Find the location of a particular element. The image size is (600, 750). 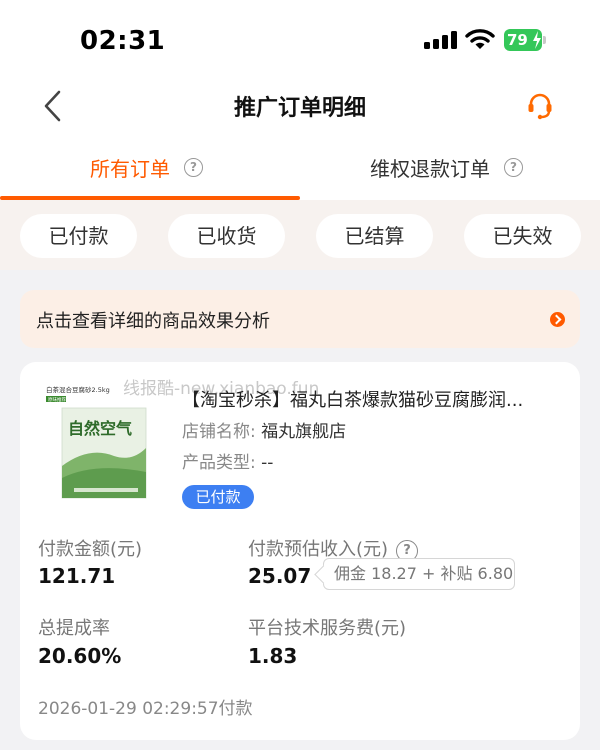

payment-time: 2026-01-29 02:29:57付款 is located at coordinates (145, 709).